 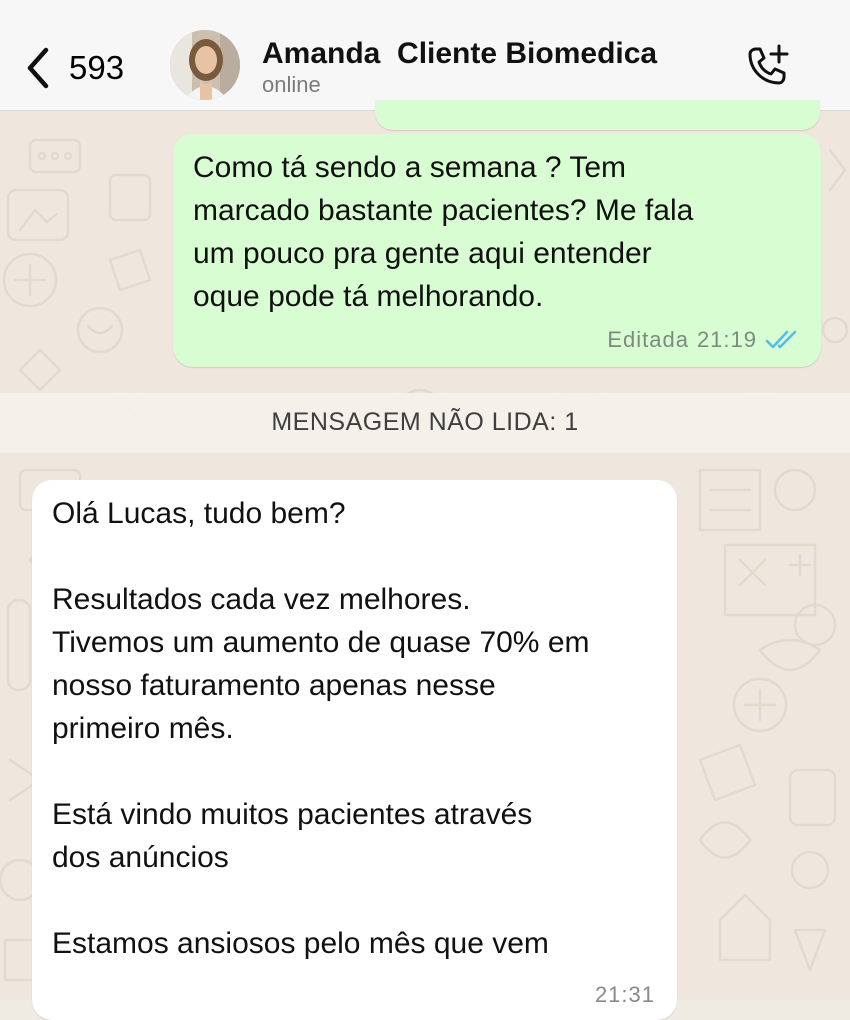 I want to click on avatar-photo, so click(x=205, y=65).